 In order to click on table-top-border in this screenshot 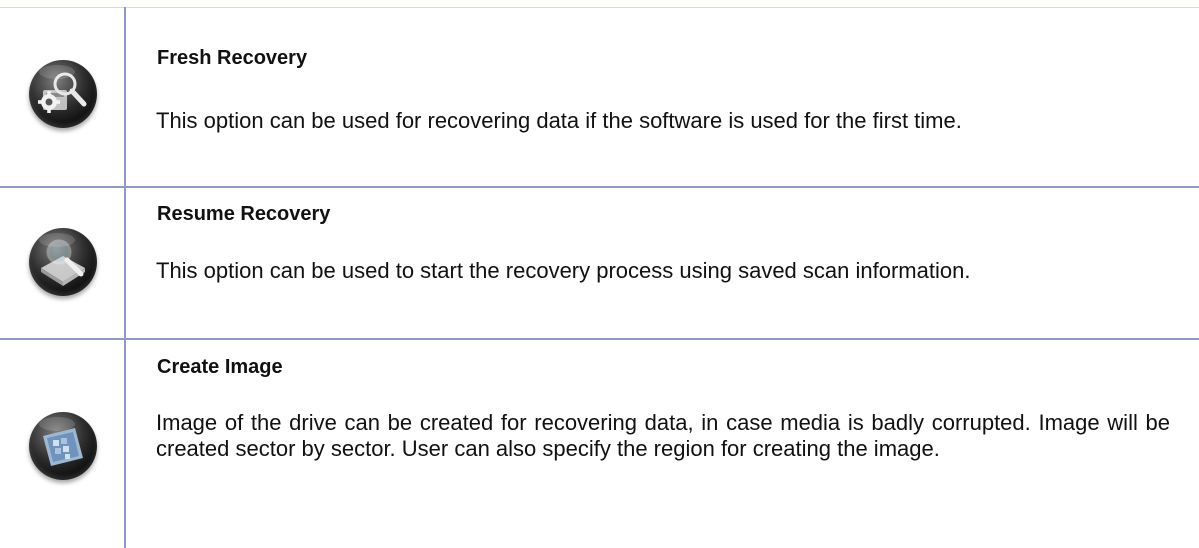, I will do `click(599, 7)`.